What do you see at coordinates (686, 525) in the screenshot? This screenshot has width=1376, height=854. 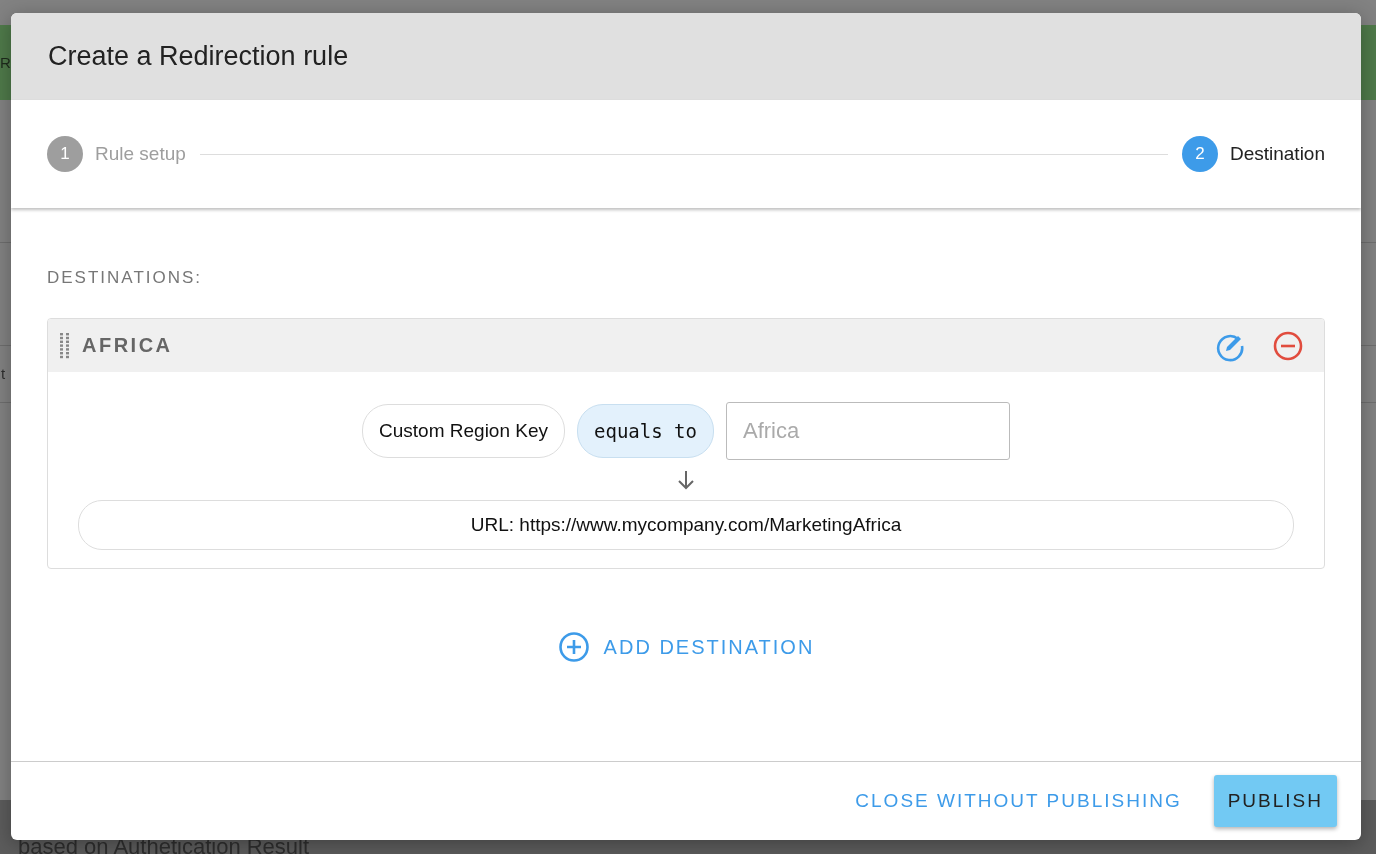 I see `target-url: URL: https://www.mycompany.com/MarketingAfrica` at bounding box center [686, 525].